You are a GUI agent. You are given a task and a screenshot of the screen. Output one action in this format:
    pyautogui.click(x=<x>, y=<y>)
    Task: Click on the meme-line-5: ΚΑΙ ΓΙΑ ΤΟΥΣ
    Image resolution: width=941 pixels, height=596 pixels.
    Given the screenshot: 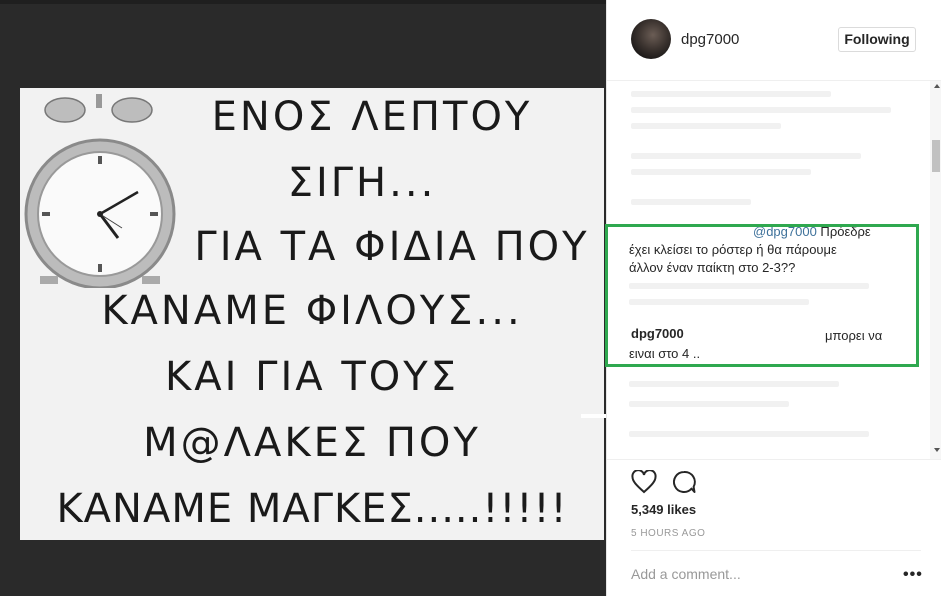 What is the action you would take?
    pyautogui.click(x=312, y=377)
    